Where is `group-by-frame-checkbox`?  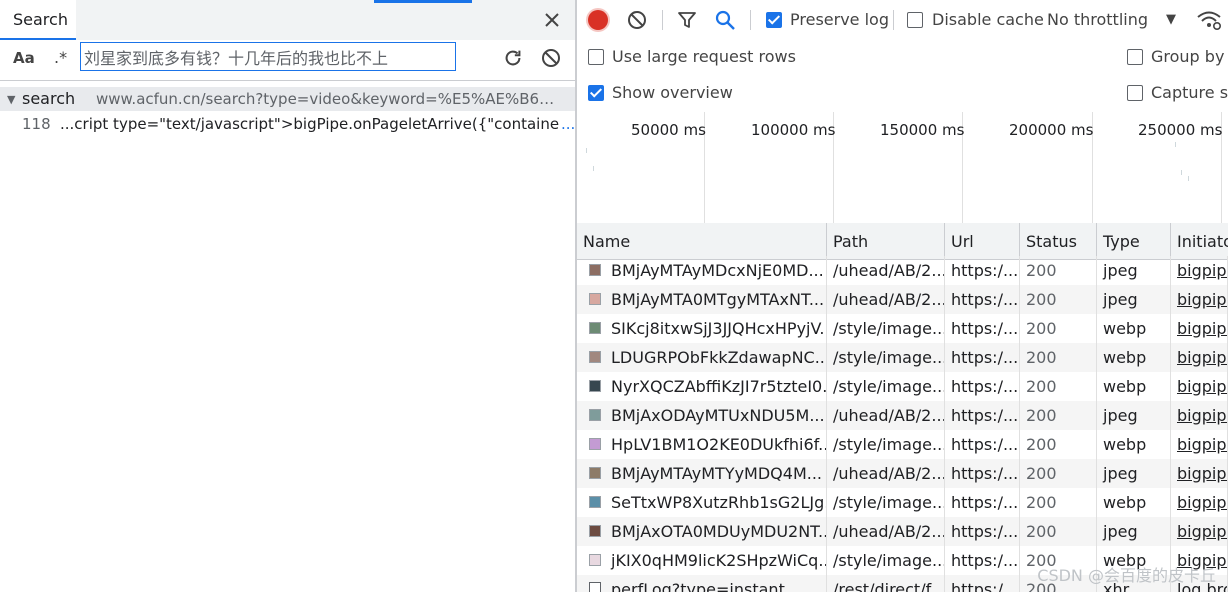 group-by-frame-checkbox is located at coordinates (1135, 57).